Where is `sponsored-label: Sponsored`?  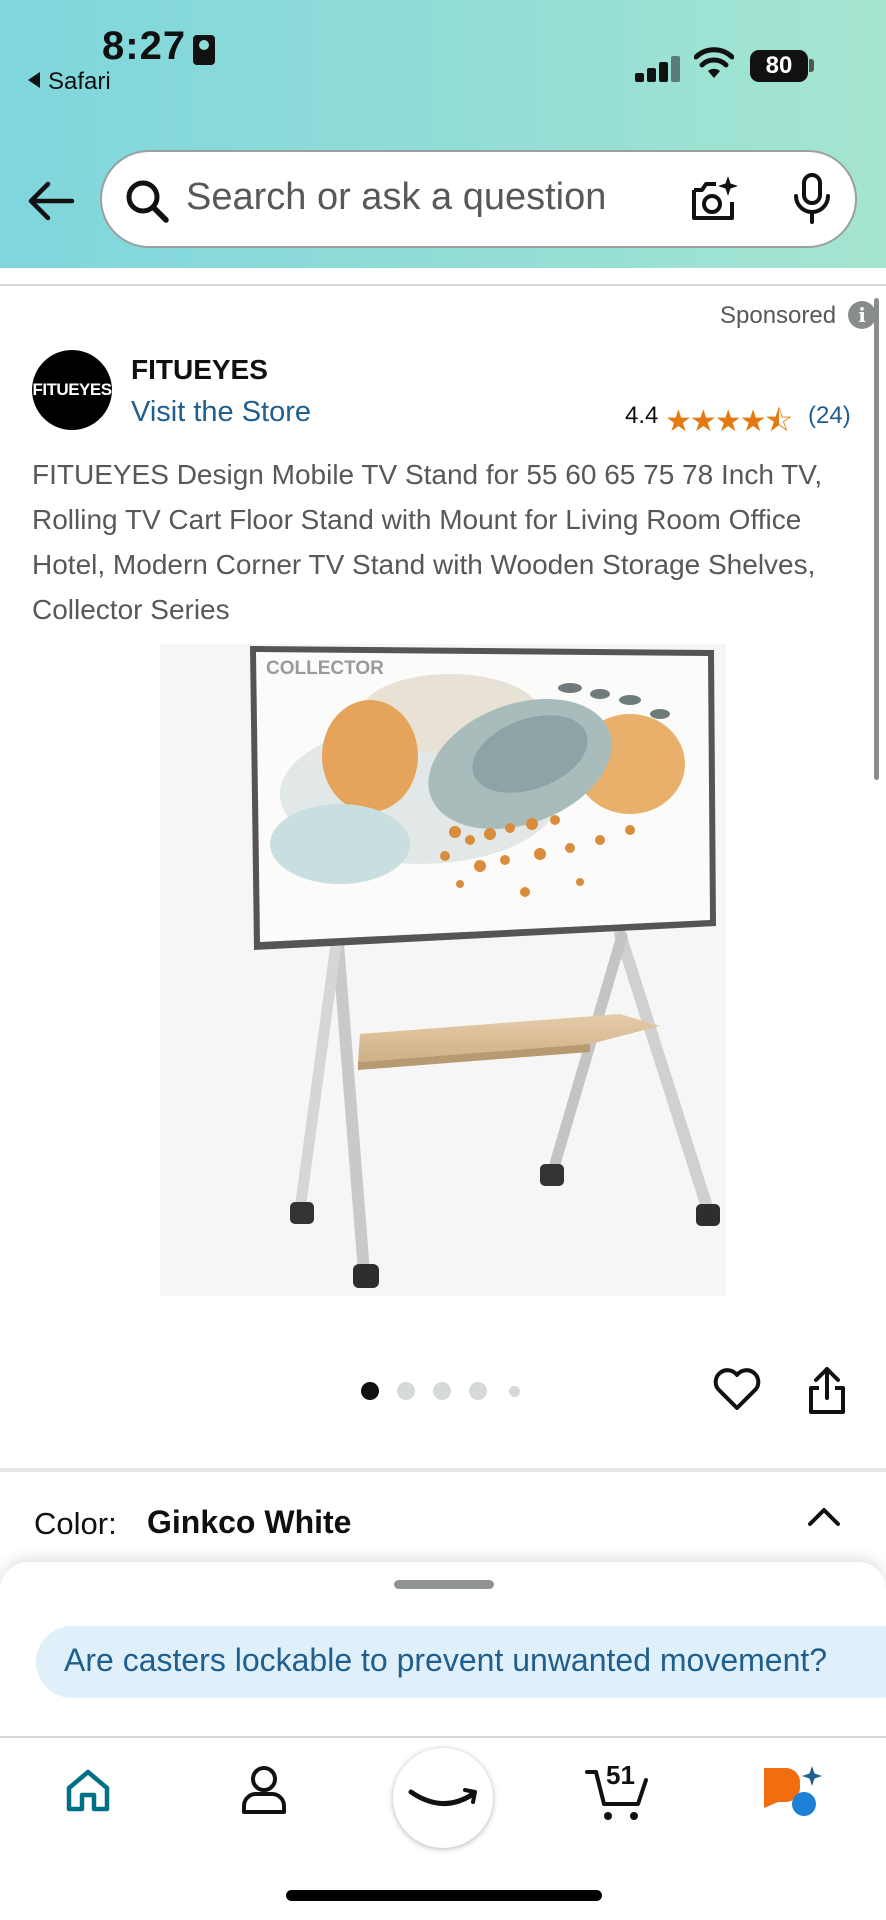 sponsored-label: Sponsored is located at coordinates (778, 315).